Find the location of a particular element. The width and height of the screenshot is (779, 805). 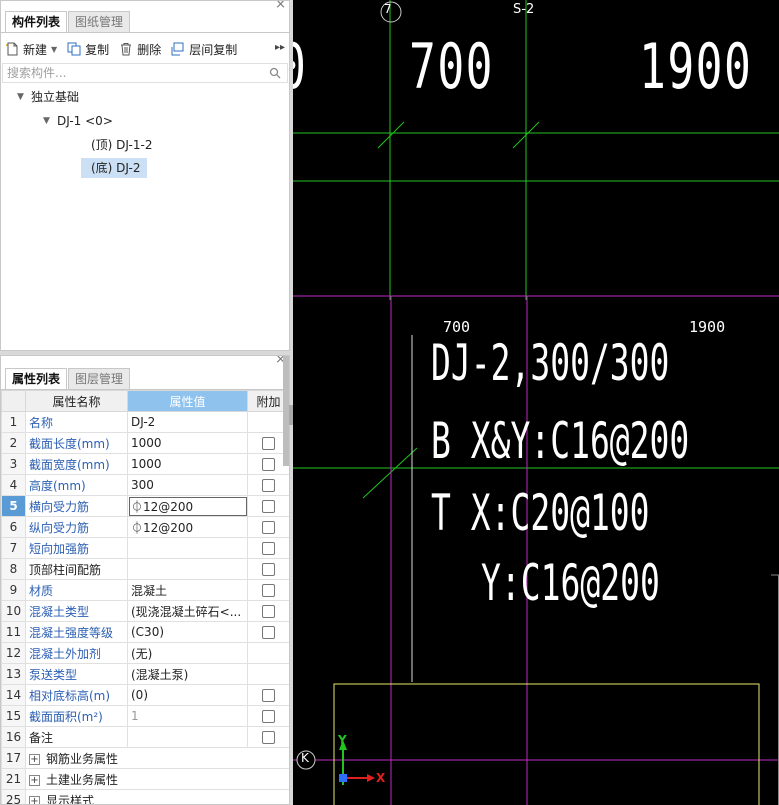

property-row: 13 泵送类型 (混凝土泵) is located at coordinates (145, 674).